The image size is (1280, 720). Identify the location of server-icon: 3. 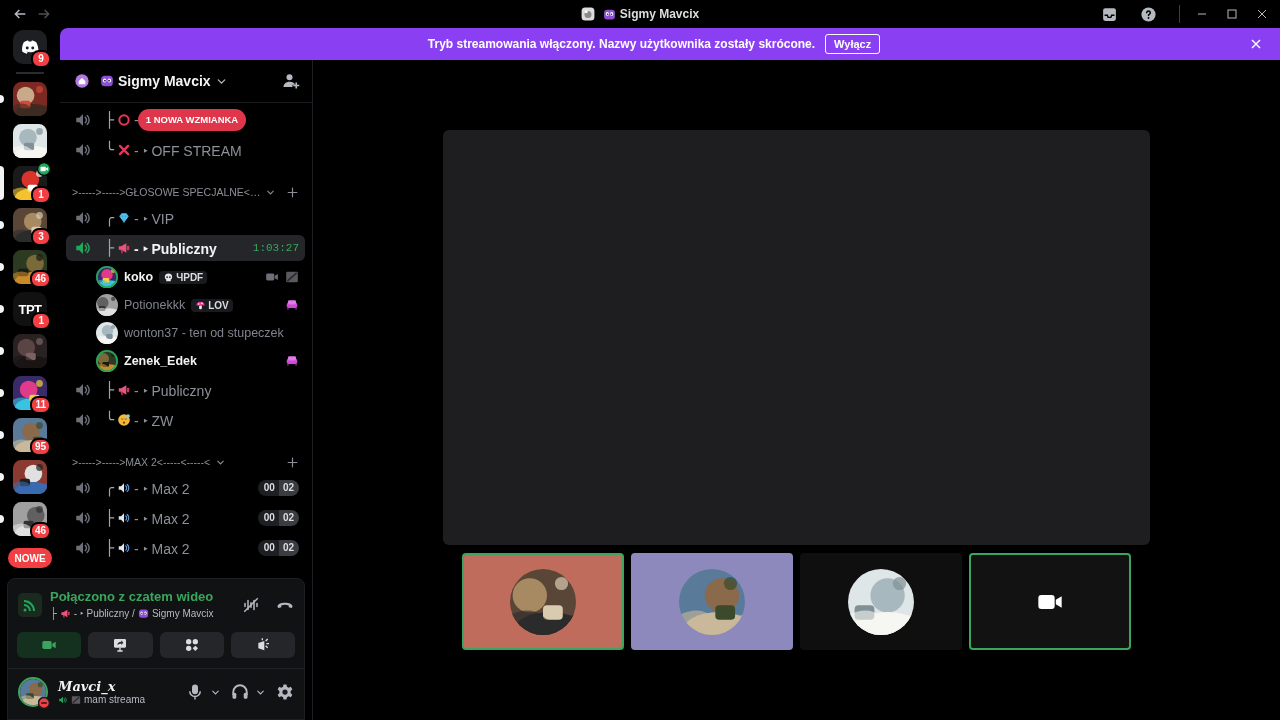
(30, 225).